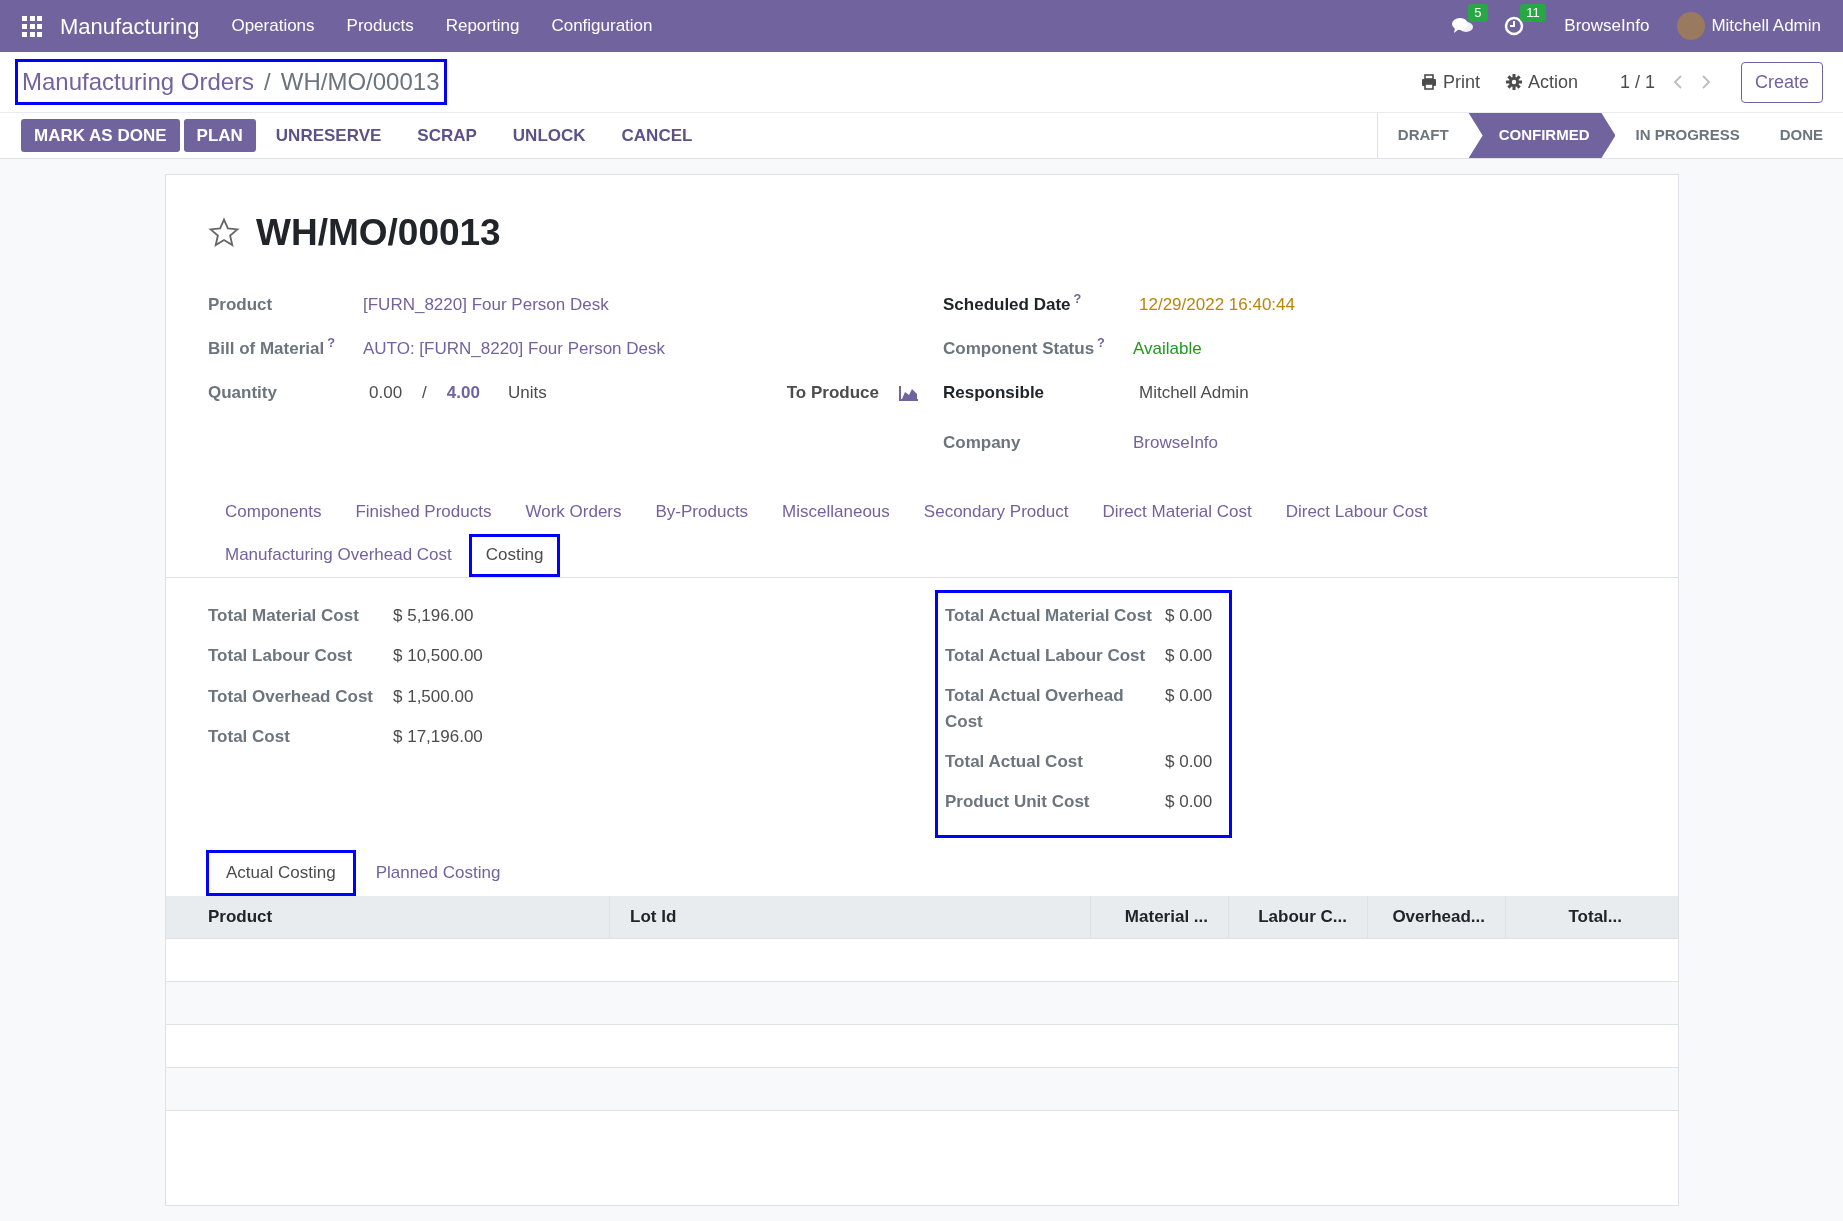  What do you see at coordinates (1177, 512) in the screenshot?
I see `tab: Direct Material Cost` at bounding box center [1177, 512].